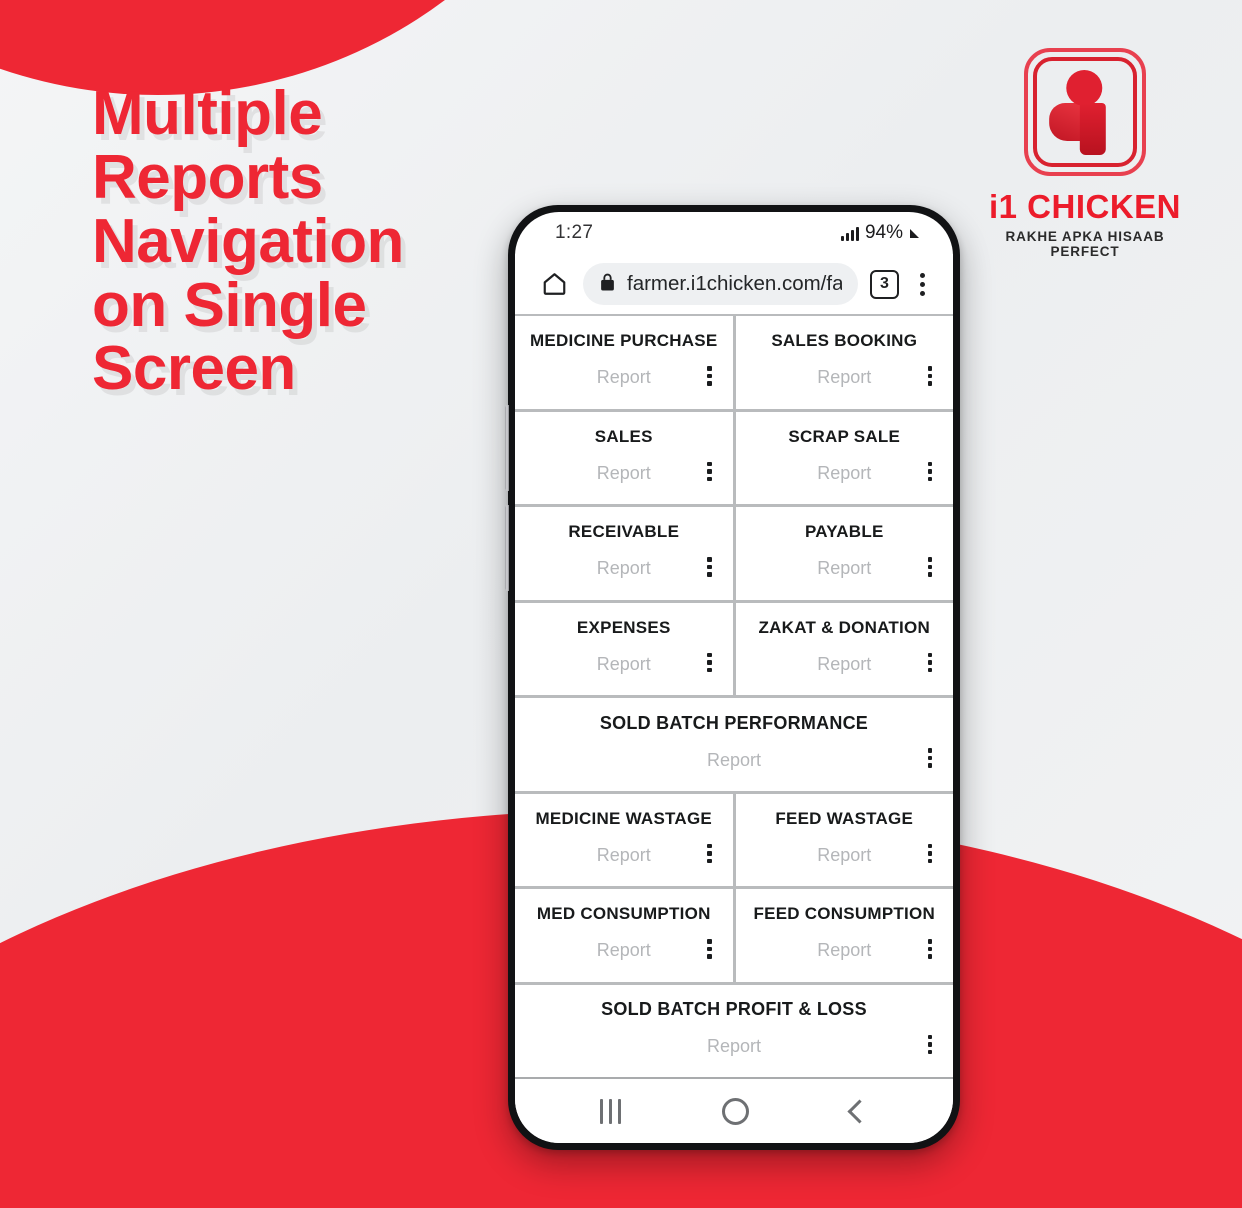  I want to click on status-indicators: 94%, so click(879, 233).